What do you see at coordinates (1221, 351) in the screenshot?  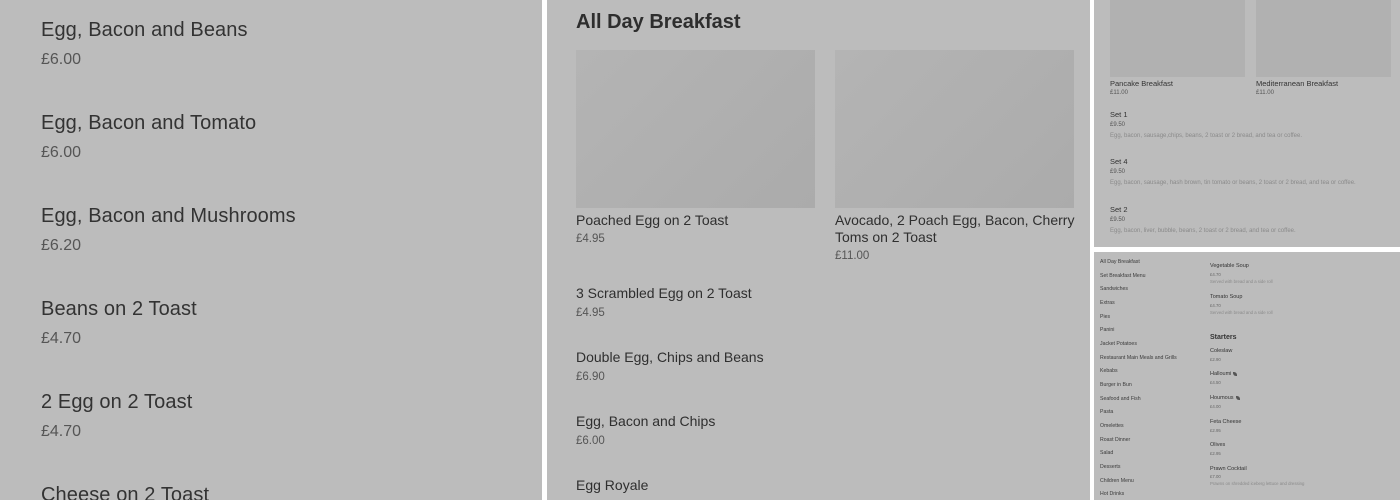 I see `item-name: Coleslaw` at bounding box center [1221, 351].